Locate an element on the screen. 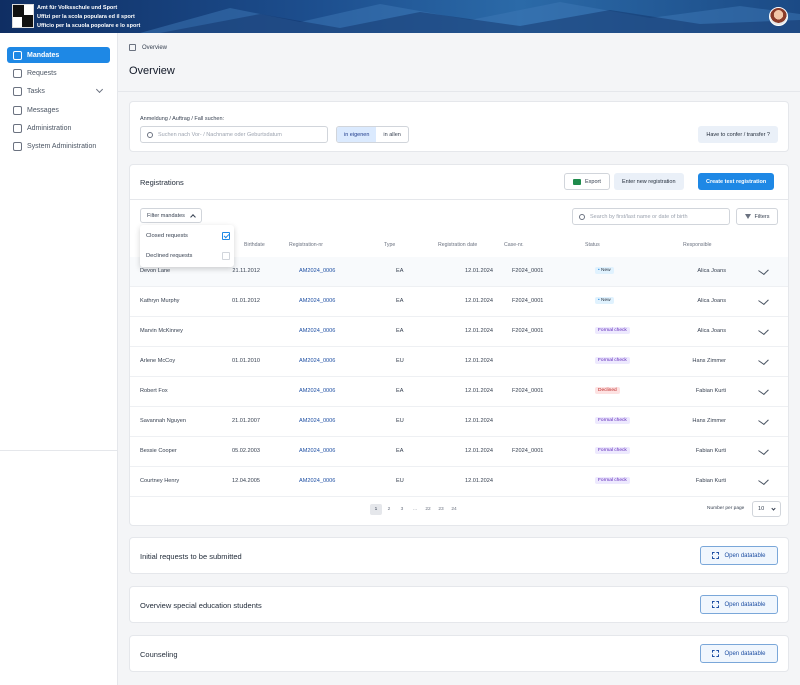  user-icon is located at coordinates (17, 128).